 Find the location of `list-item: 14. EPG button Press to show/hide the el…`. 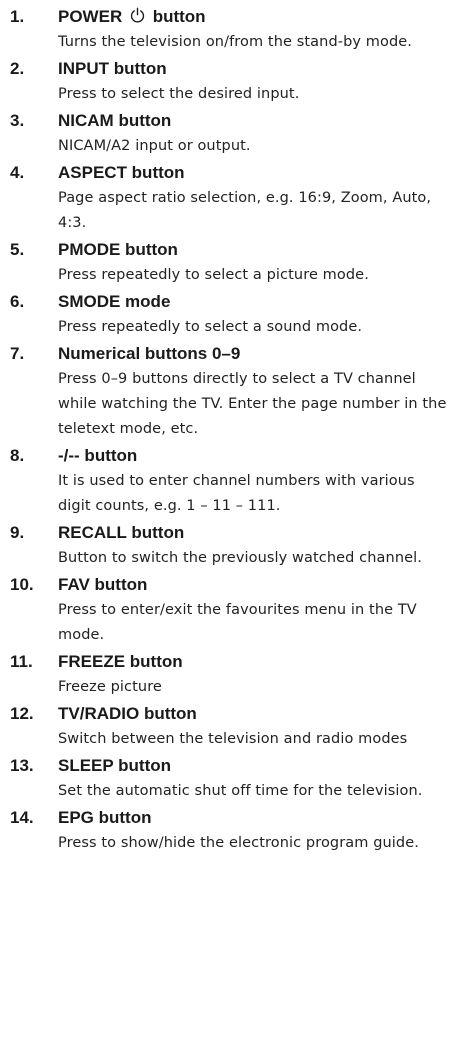

list-item: 14. EPG button Press to show/hide the el… is located at coordinates (225, 830).